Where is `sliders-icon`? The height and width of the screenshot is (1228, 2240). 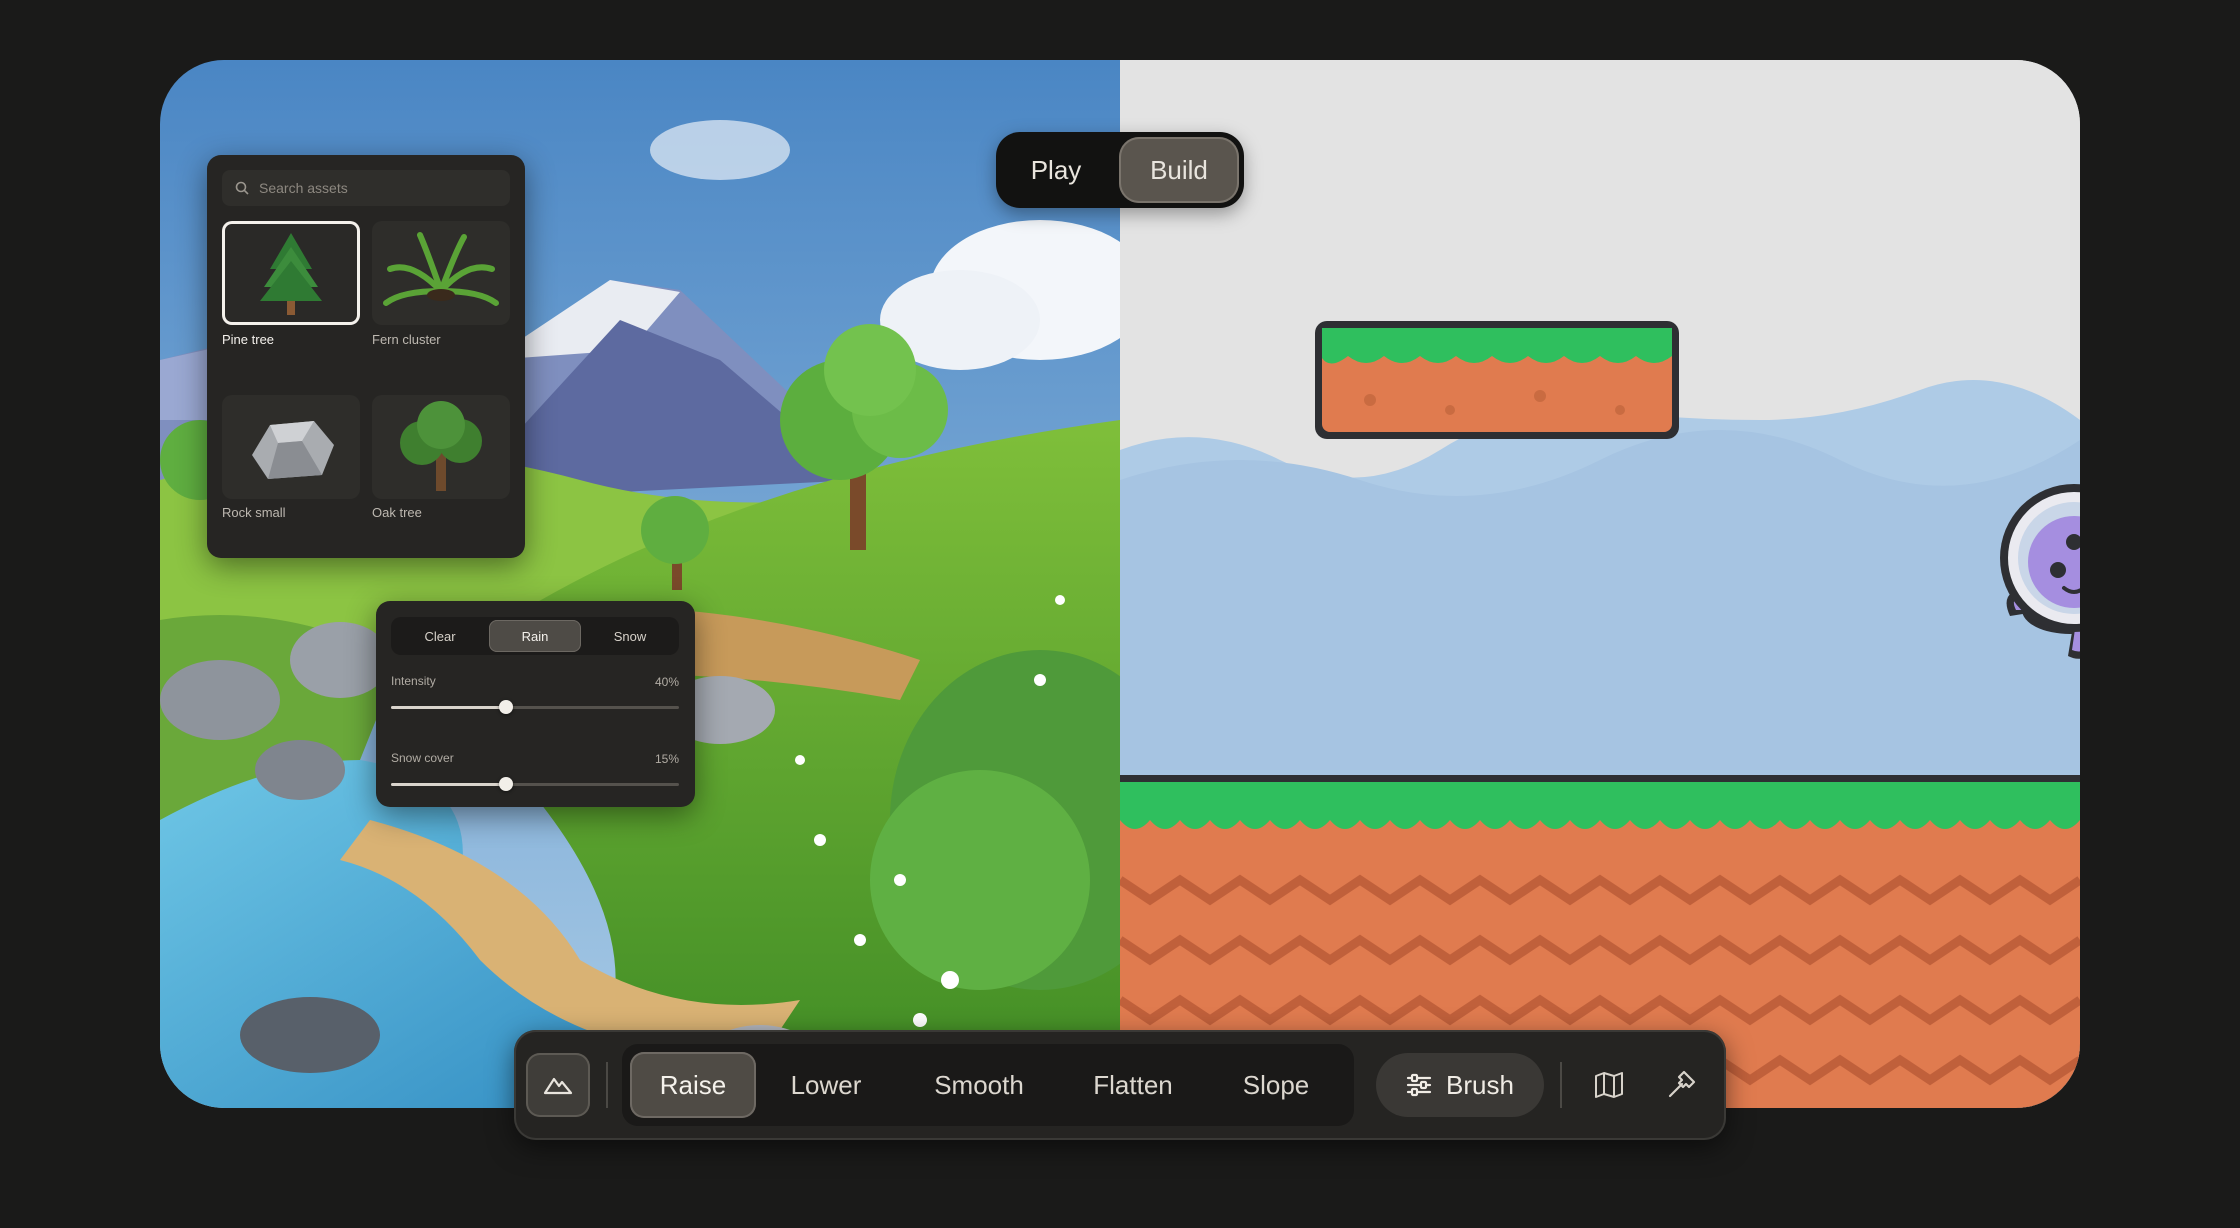 sliders-icon is located at coordinates (1419, 1085).